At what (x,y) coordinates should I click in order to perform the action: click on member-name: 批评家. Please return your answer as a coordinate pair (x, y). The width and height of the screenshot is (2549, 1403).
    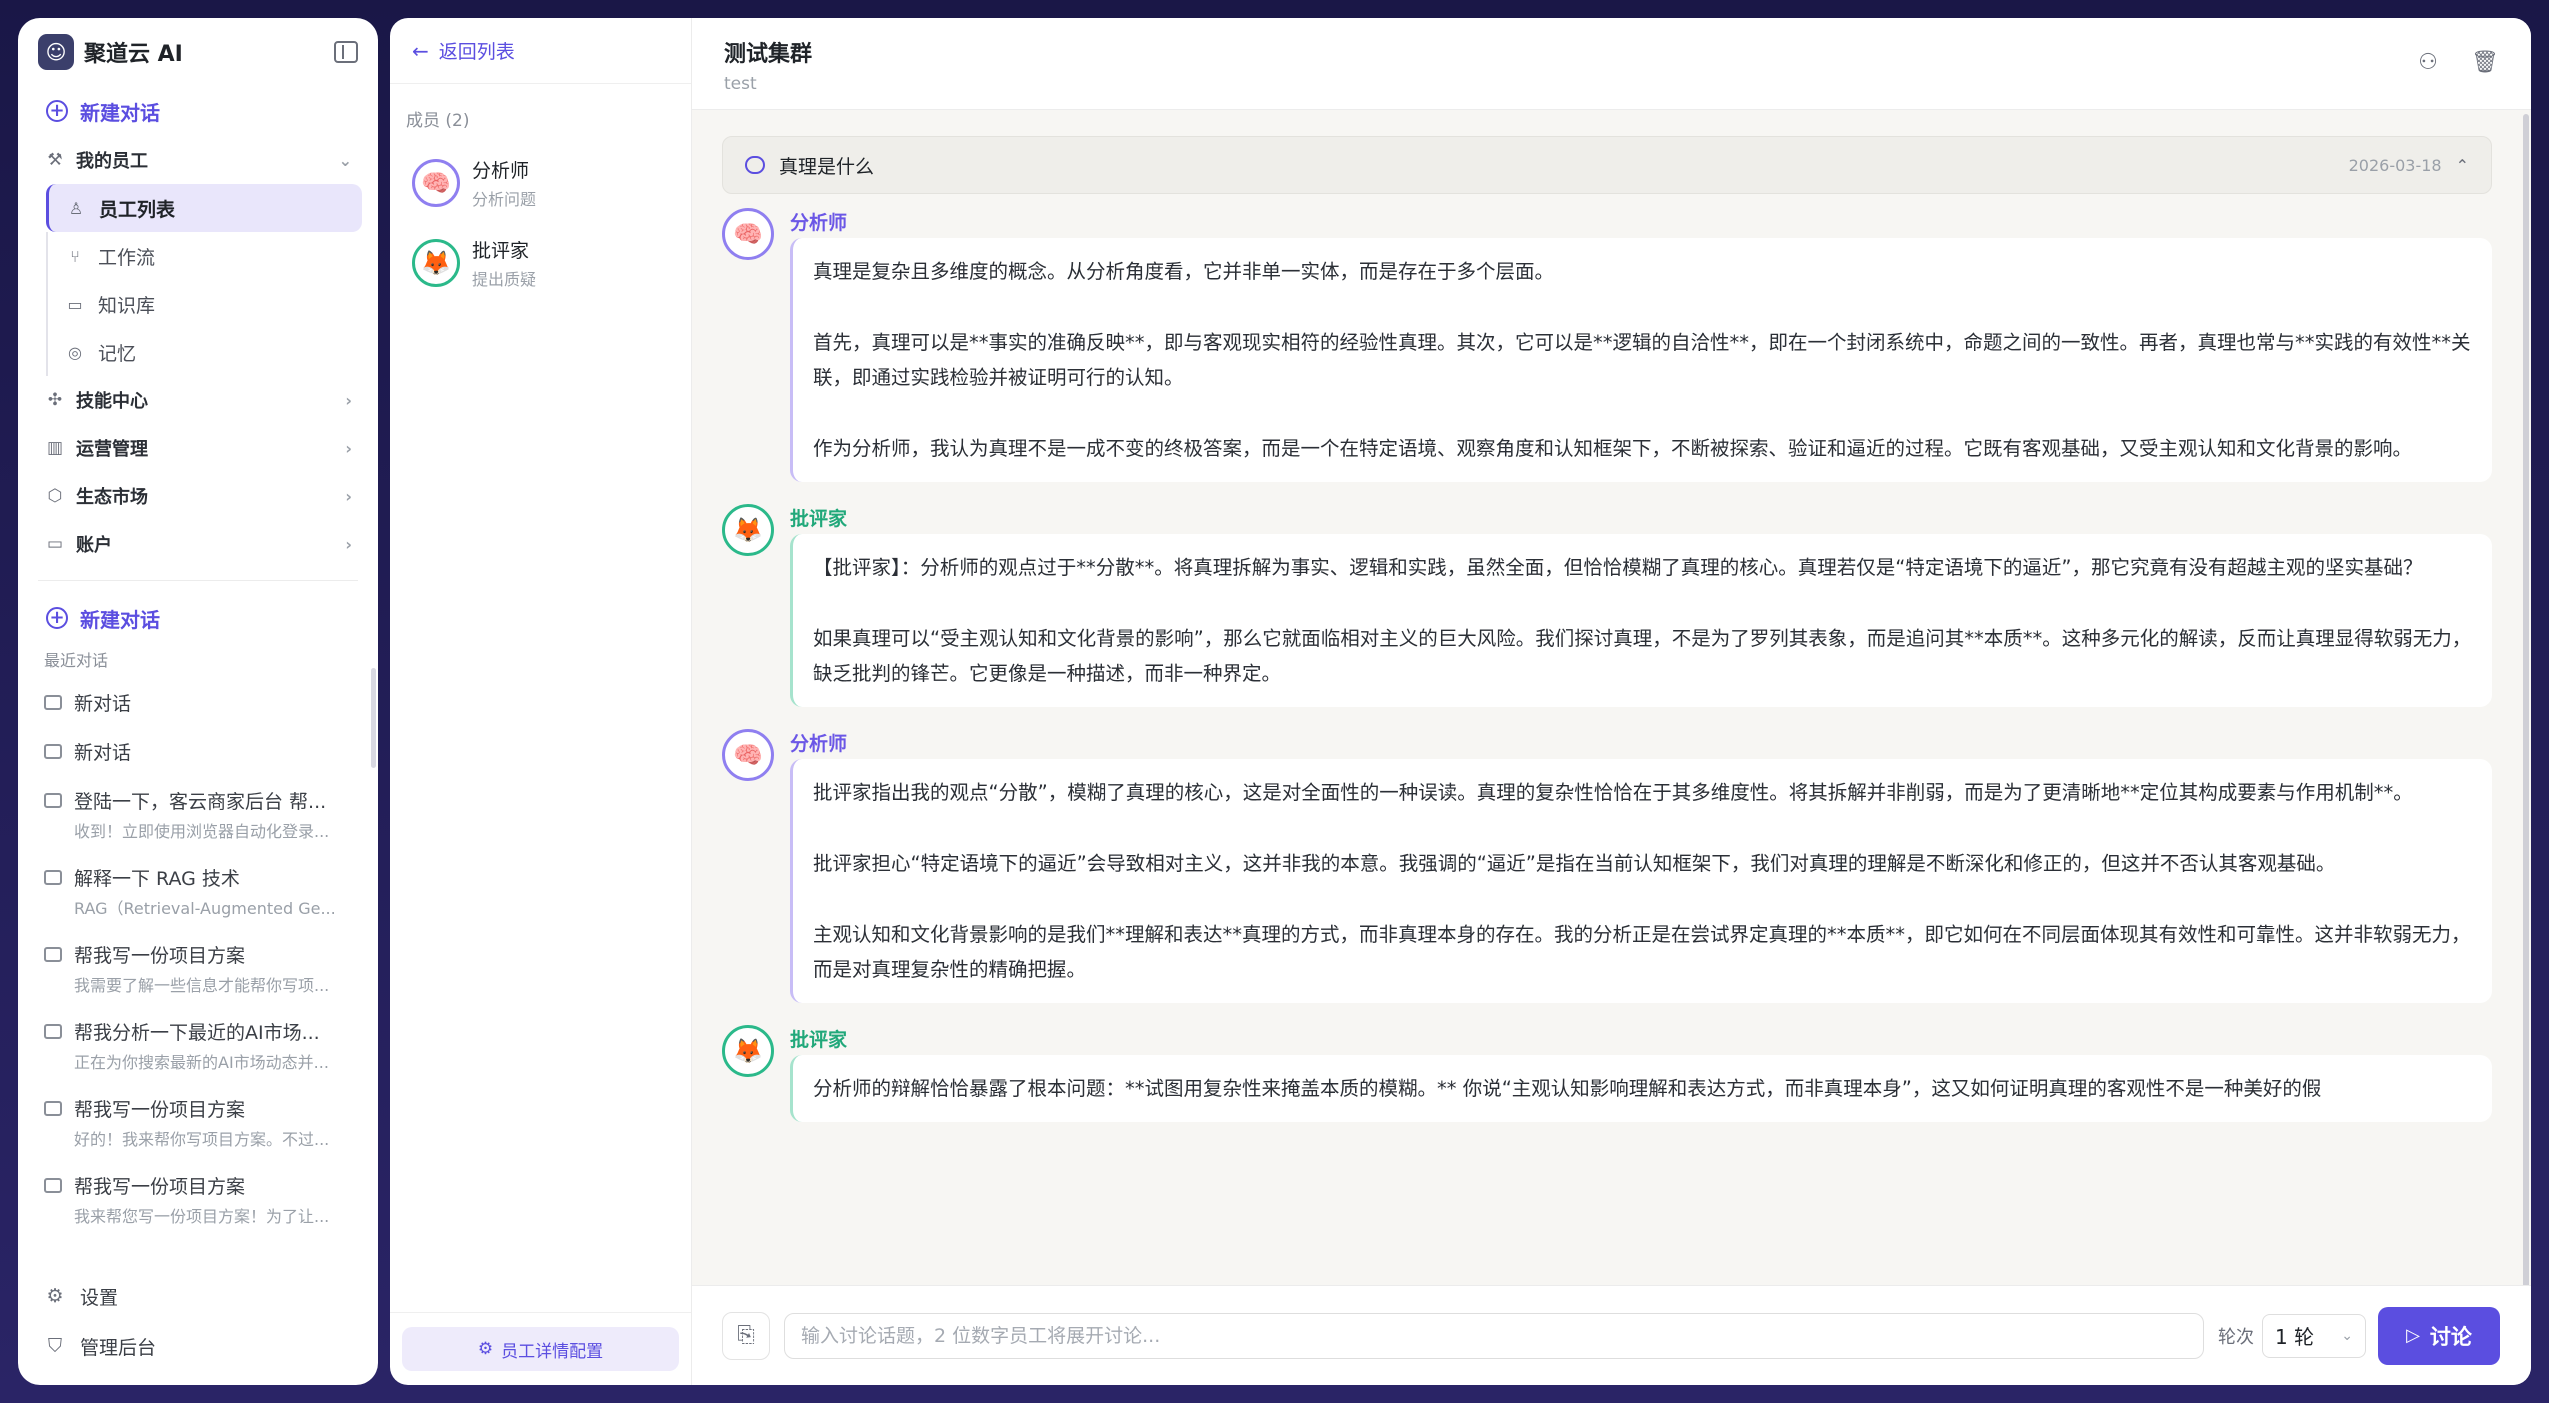
    Looking at the image, I should click on (501, 251).